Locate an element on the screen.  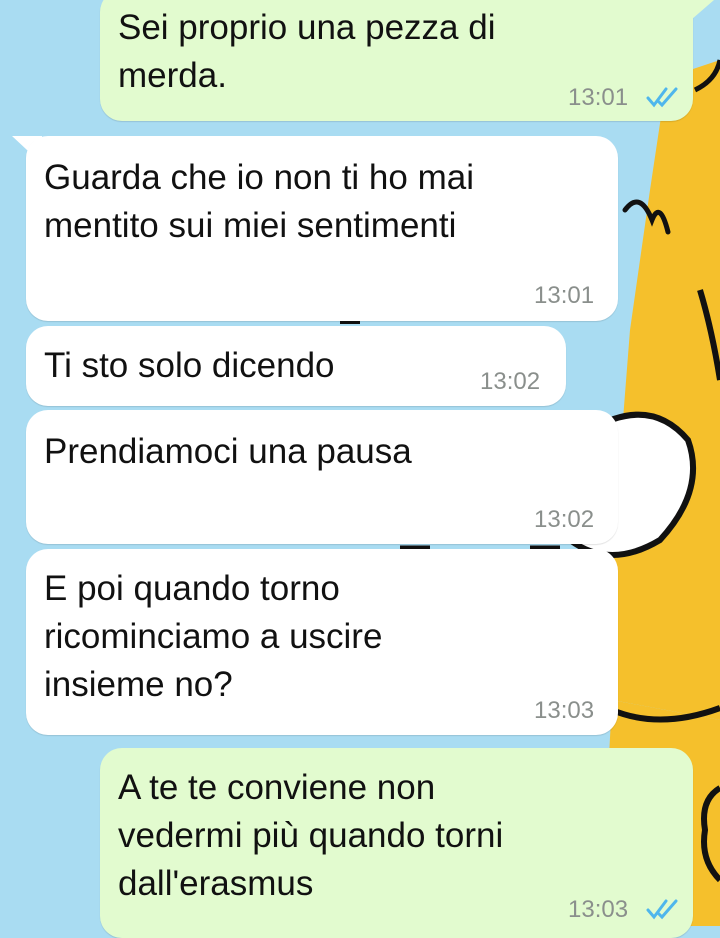
message-bubble-incoming: Ti sto solo dicendo 13:02 is located at coordinates (296, 366).